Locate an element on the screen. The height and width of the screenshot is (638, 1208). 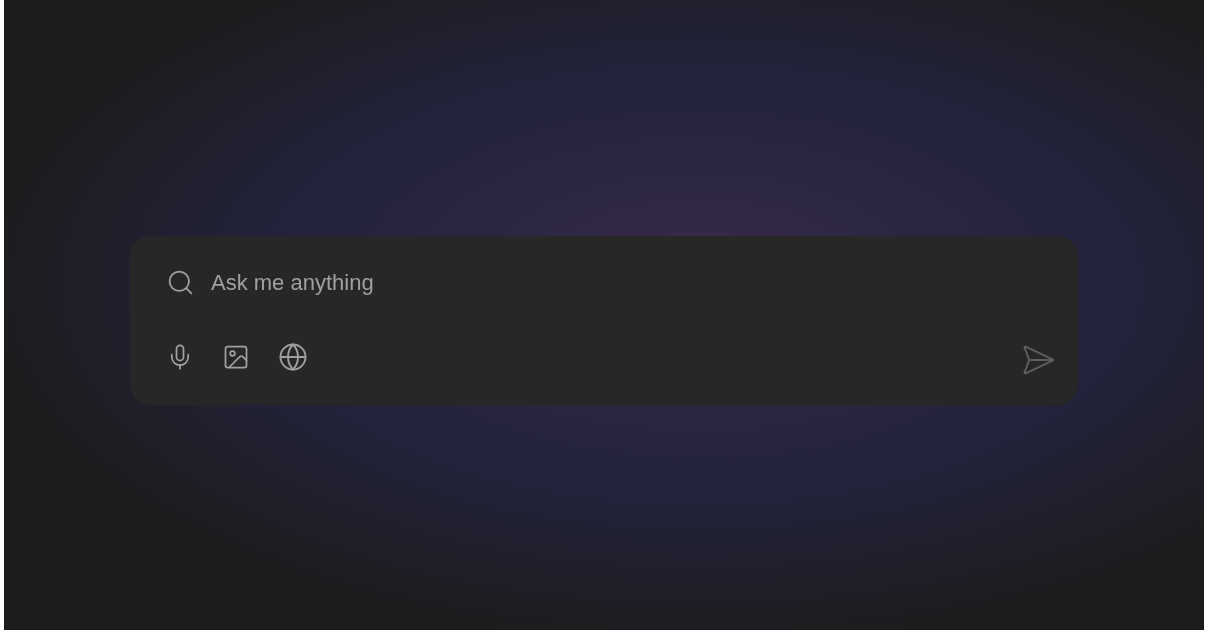
image-button is located at coordinates (236, 357).